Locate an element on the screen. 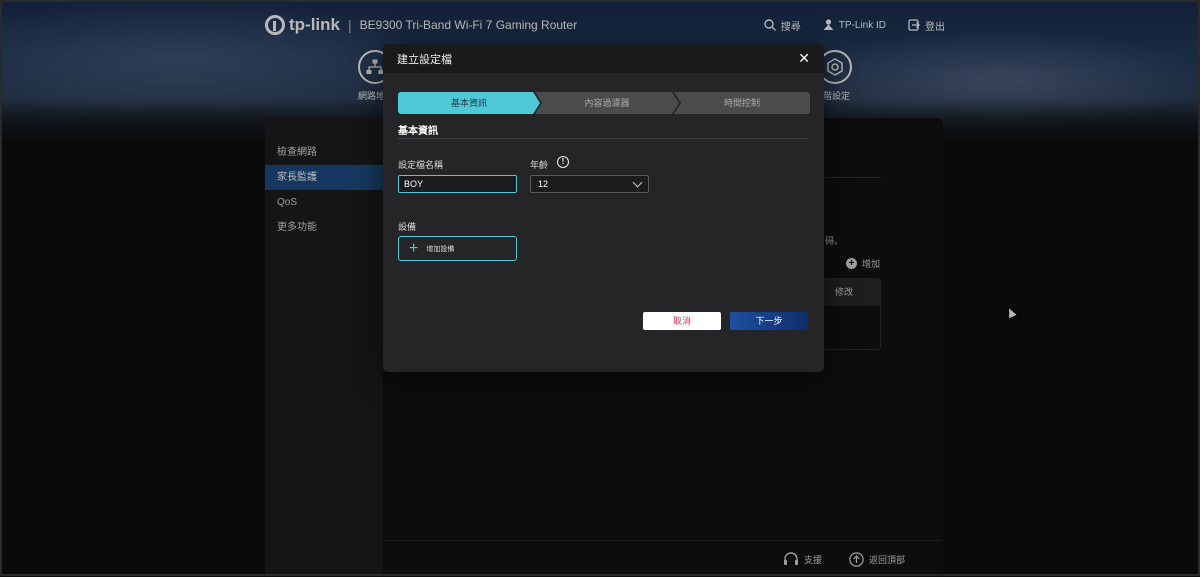  age-label: 年齡 is located at coordinates (539, 165).